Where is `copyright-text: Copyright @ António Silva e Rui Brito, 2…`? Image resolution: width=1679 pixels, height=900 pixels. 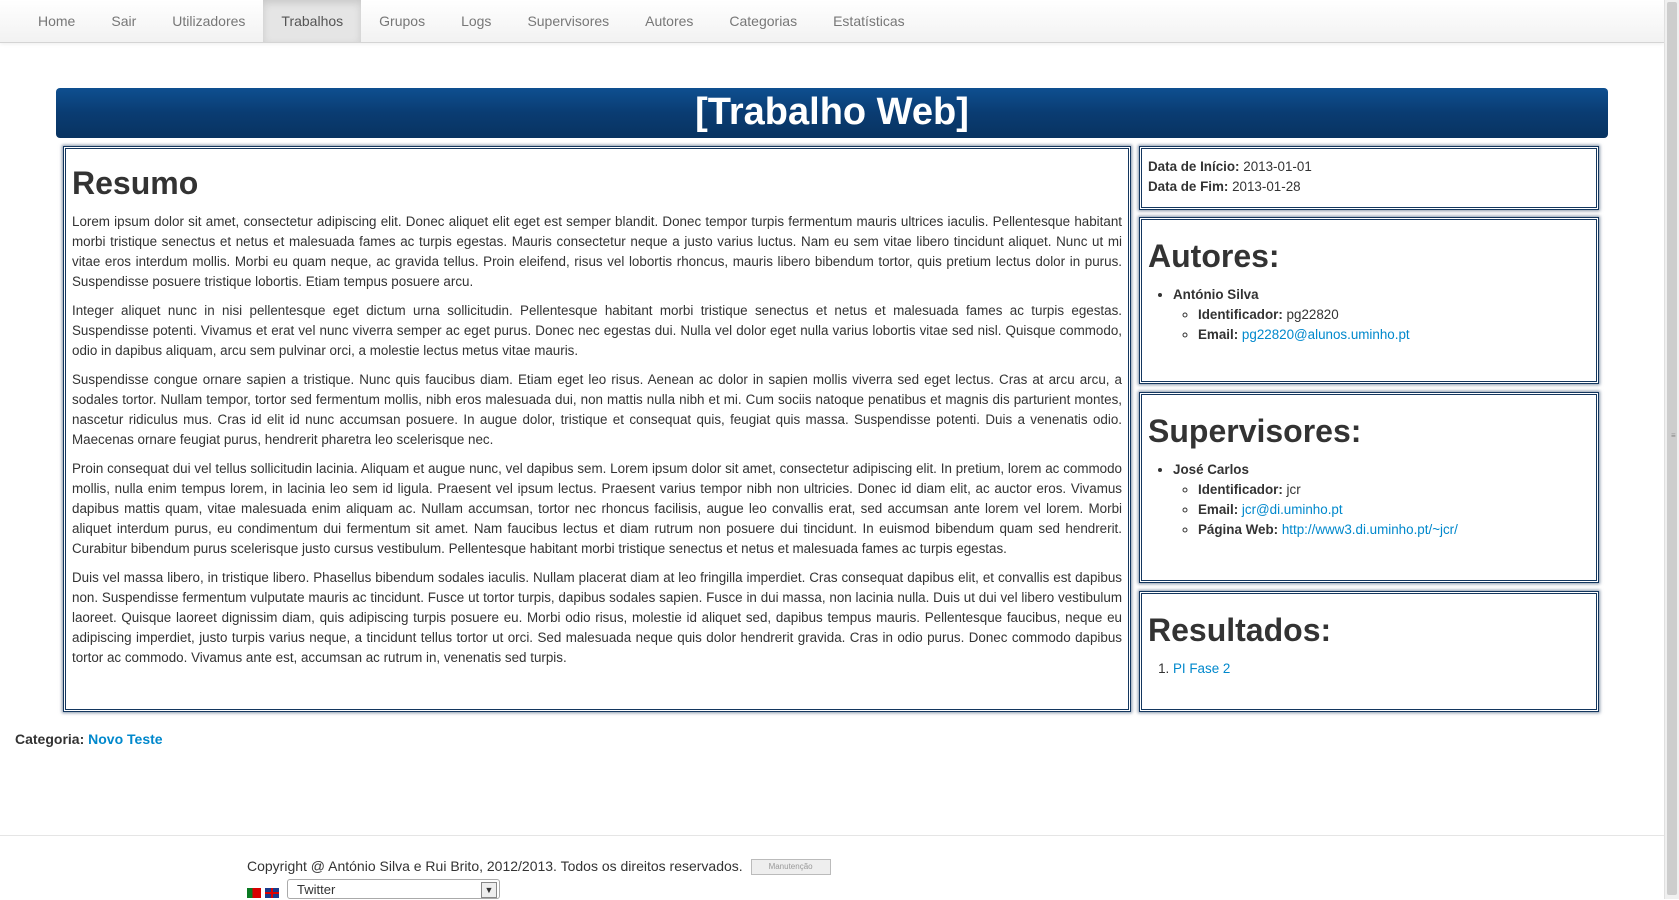 copyright-text: Copyright @ António Silva e Rui Brito, 2… is located at coordinates (495, 866).